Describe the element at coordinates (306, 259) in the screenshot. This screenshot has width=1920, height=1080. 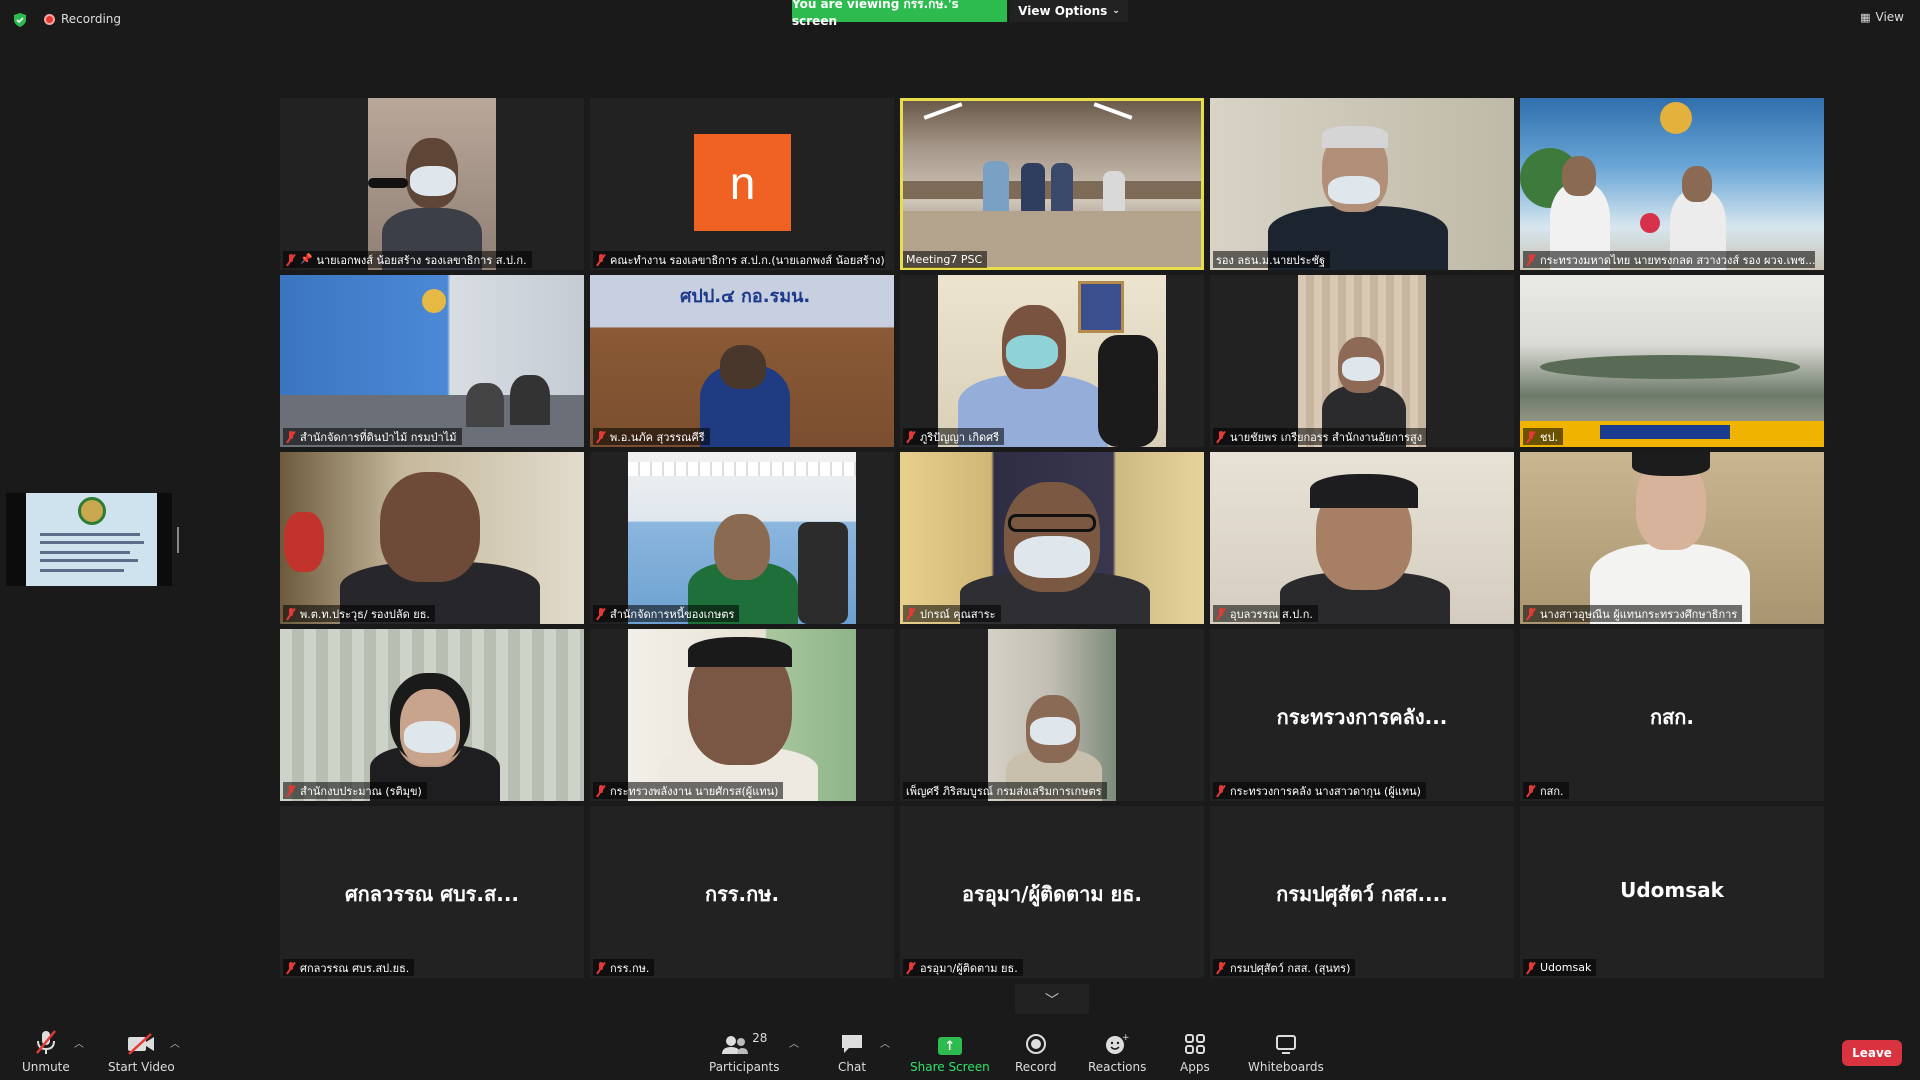
I see `pin-icon: 📌` at that location.